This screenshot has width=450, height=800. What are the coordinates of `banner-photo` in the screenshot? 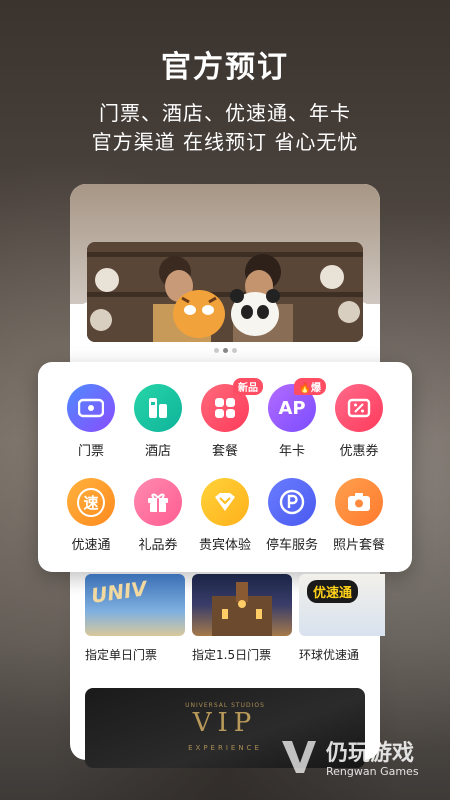 It's located at (225, 292).